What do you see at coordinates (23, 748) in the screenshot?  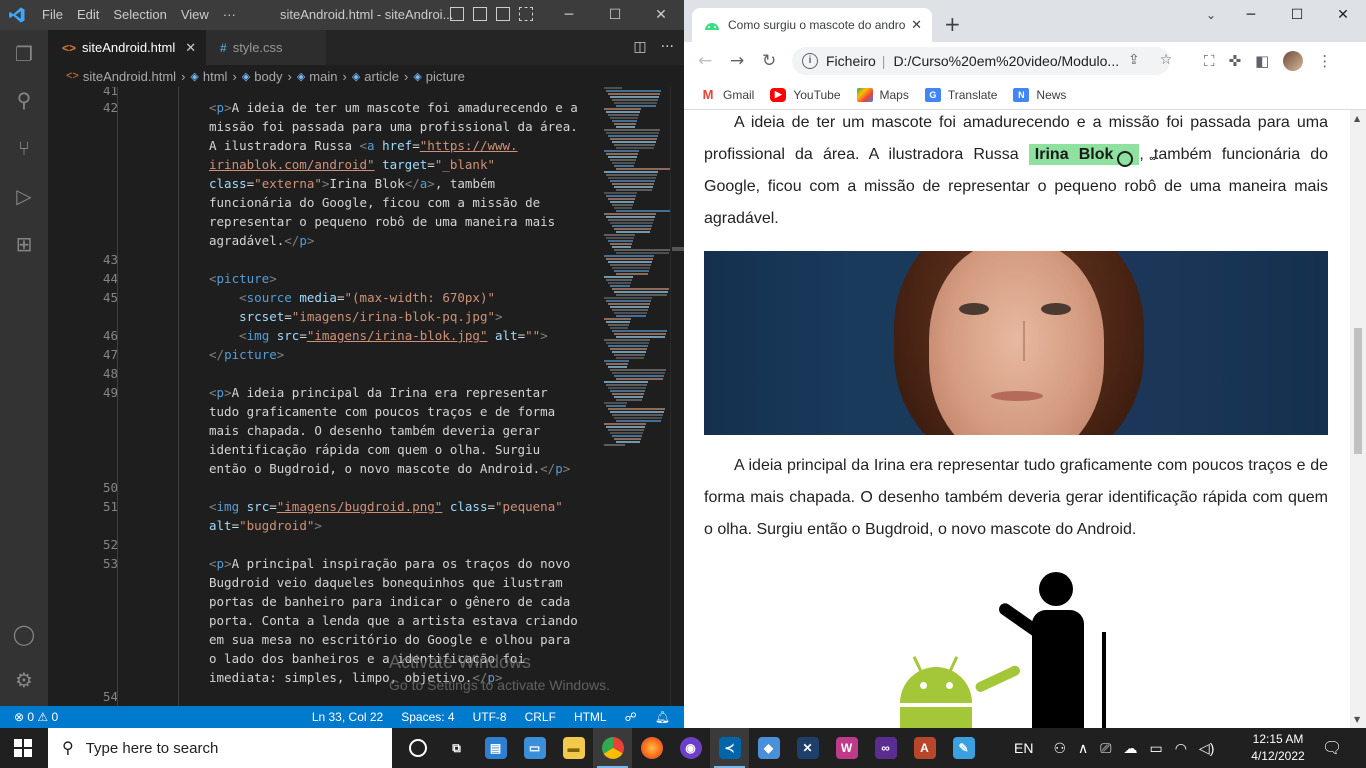 I see `windows-start-icon` at bounding box center [23, 748].